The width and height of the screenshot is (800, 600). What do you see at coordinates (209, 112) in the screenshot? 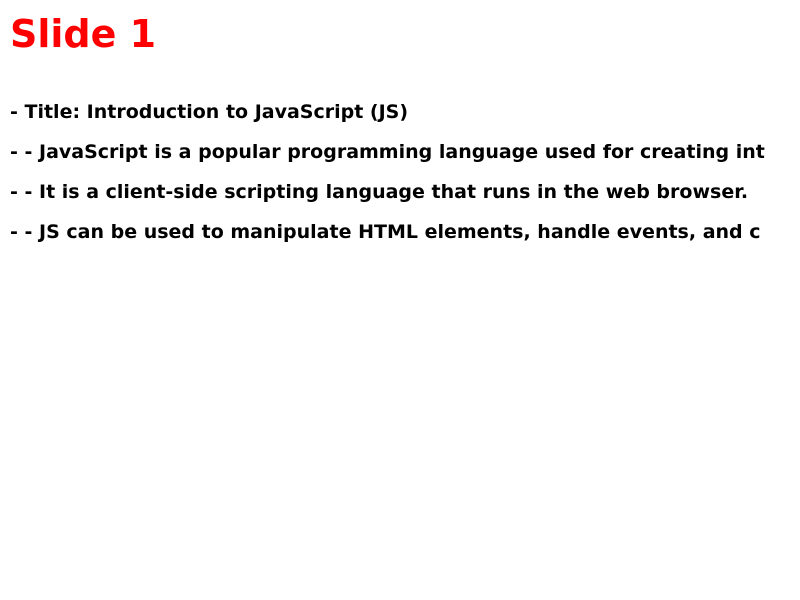
I see `bullet-item-title: - Title: Introduction to JavaScript (JS)` at bounding box center [209, 112].